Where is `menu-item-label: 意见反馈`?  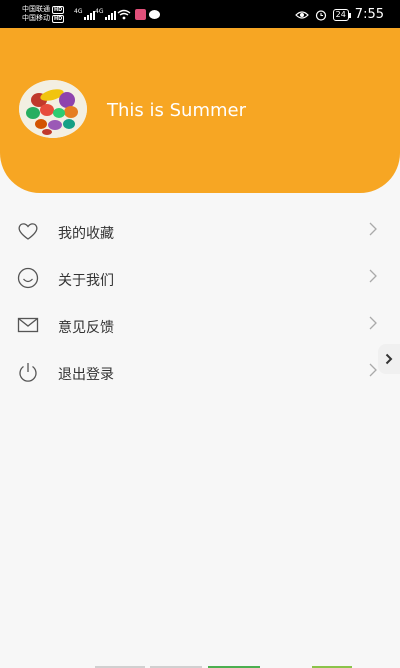 menu-item-label: 意见反馈 is located at coordinates (86, 328).